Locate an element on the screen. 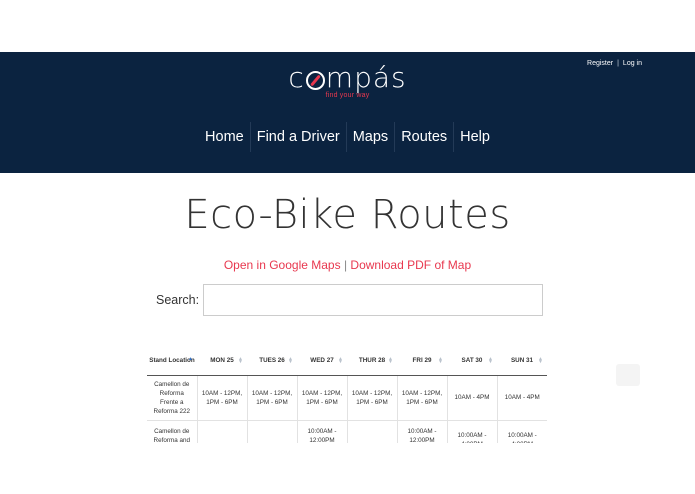 This screenshot has height=494, width=695. search-bar: Search: is located at coordinates (350, 300).